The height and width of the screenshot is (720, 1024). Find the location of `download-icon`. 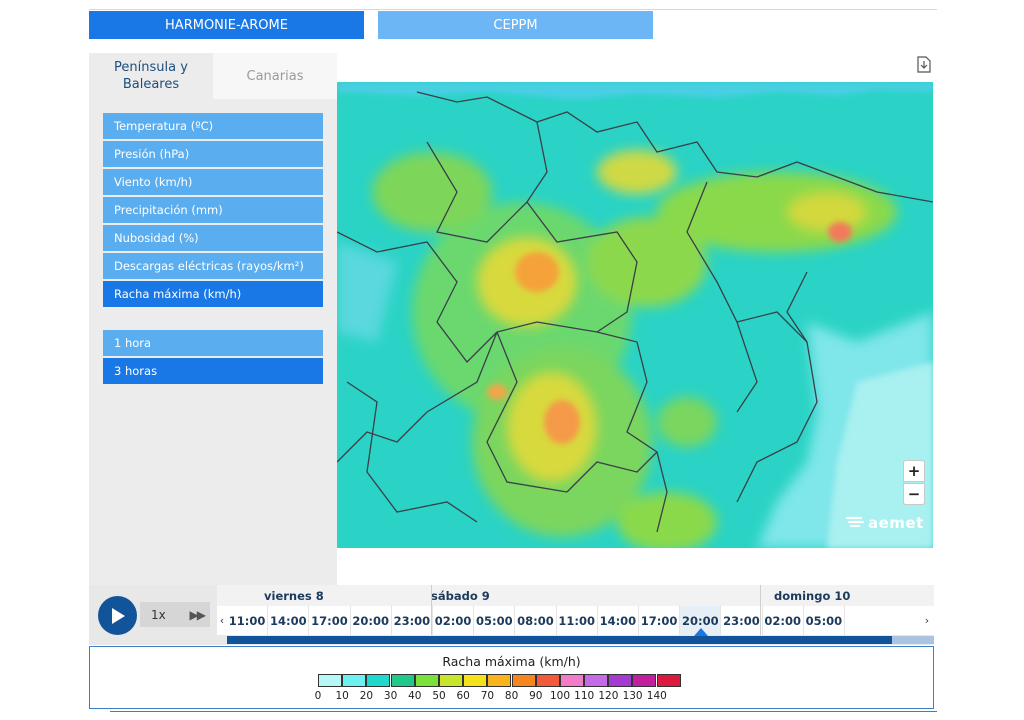

download-icon is located at coordinates (924, 64).